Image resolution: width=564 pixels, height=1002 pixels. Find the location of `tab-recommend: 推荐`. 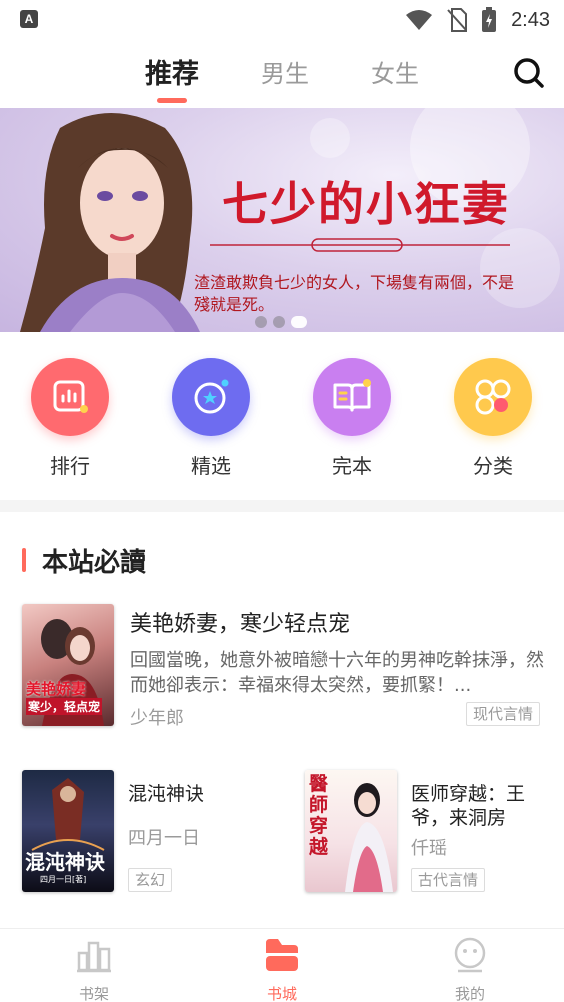

tab-recommend: 推荐 is located at coordinates (172, 71).